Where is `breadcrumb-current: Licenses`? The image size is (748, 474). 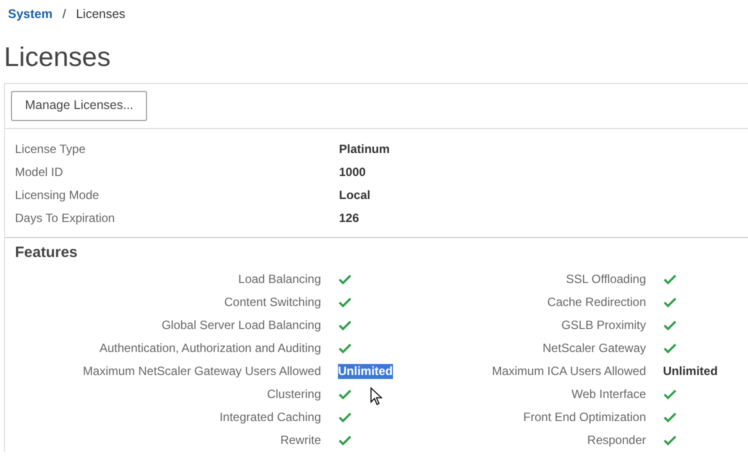
breadcrumb-current: Licenses is located at coordinates (101, 14).